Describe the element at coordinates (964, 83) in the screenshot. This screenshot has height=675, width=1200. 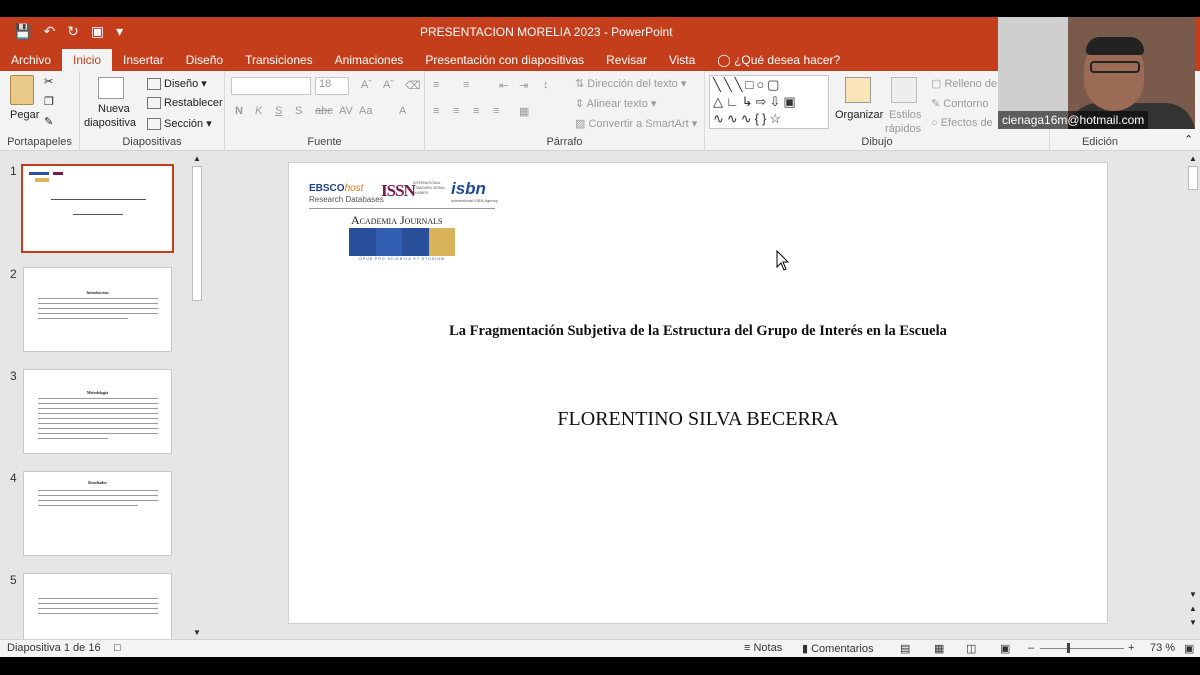
I see `shape-fill-button: ▢ Relleno de` at that location.